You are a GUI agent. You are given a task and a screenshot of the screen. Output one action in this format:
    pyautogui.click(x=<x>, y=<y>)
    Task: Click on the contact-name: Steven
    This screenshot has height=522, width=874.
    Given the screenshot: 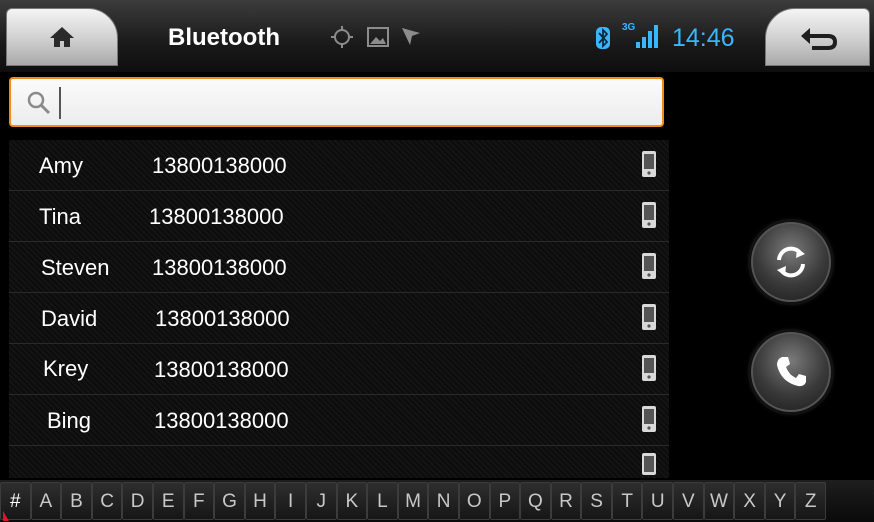 What is the action you would take?
    pyautogui.click(x=75, y=267)
    